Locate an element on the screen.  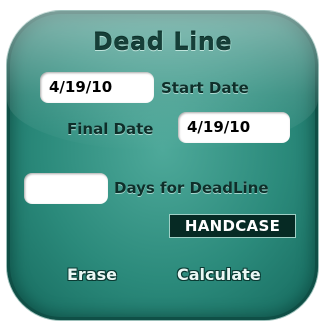
app-title: Dead Line is located at coordinates (162, 42).